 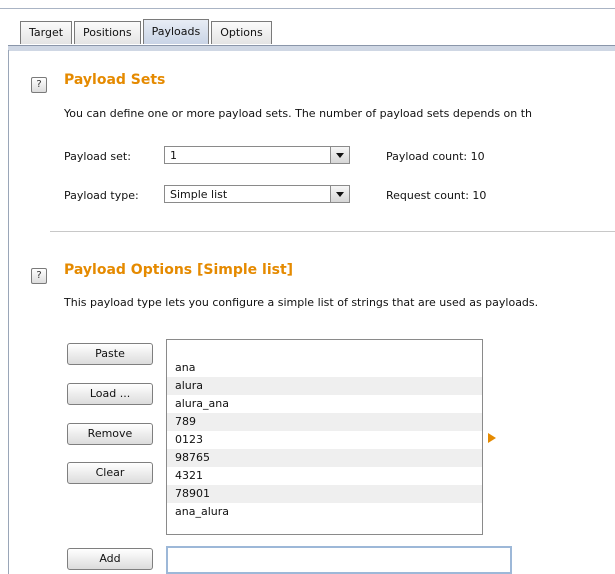 I want to click on payload-type-select: Simple list, so click(x=257, y=194).